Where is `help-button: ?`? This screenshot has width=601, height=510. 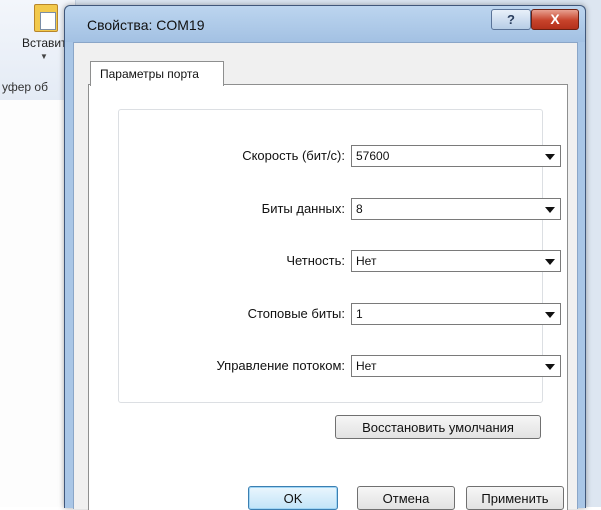
help-button: ? is located at coordinates (511, 19).